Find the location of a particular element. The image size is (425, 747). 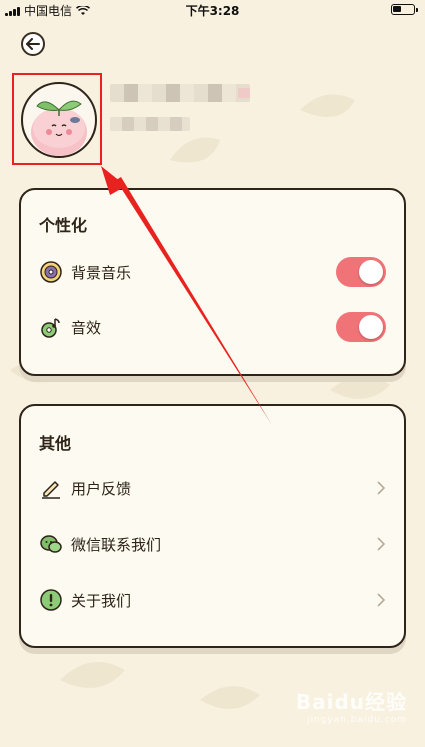

pencil-icon is located at coordinates (51, 488).